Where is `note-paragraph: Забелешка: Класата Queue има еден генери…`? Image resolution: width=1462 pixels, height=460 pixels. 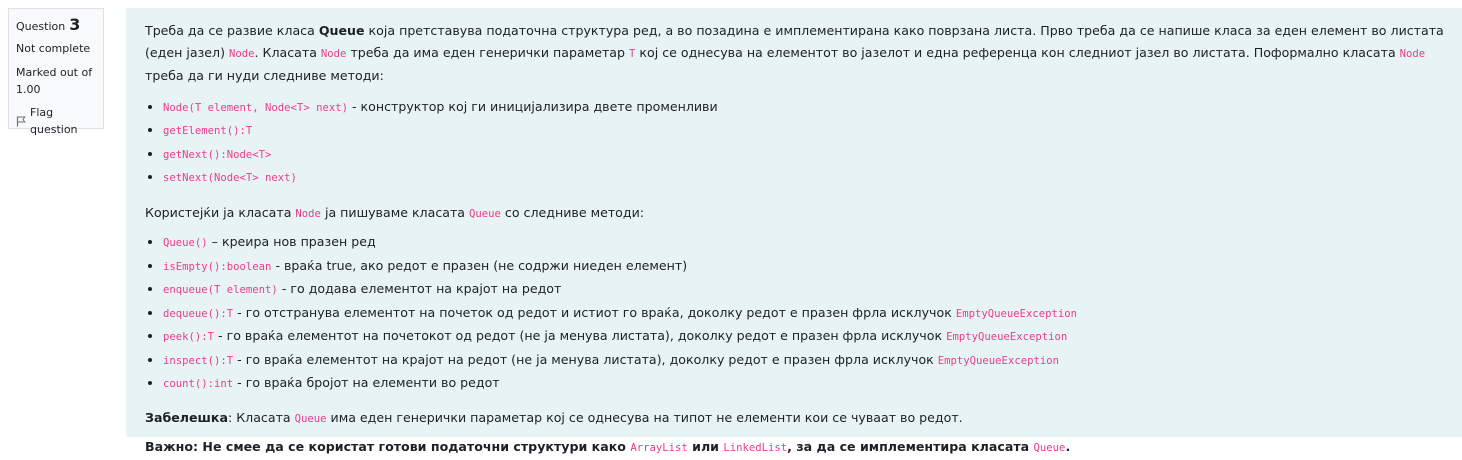 note-paragraph: Забелешка: Класата Queue има еден генери… is located at coordinates (795, 419).